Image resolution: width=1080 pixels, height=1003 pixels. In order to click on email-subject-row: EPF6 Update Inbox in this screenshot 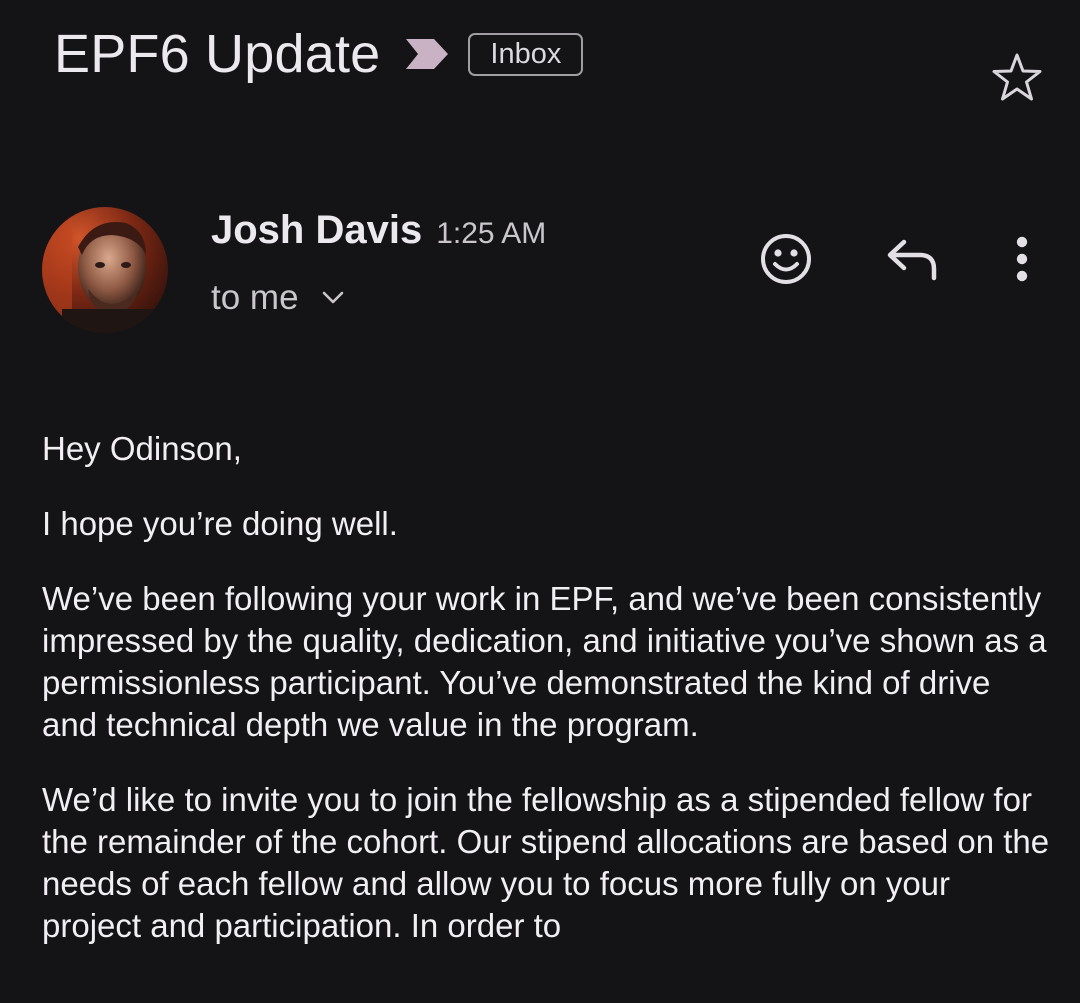, I will do `click(319, 54)`.